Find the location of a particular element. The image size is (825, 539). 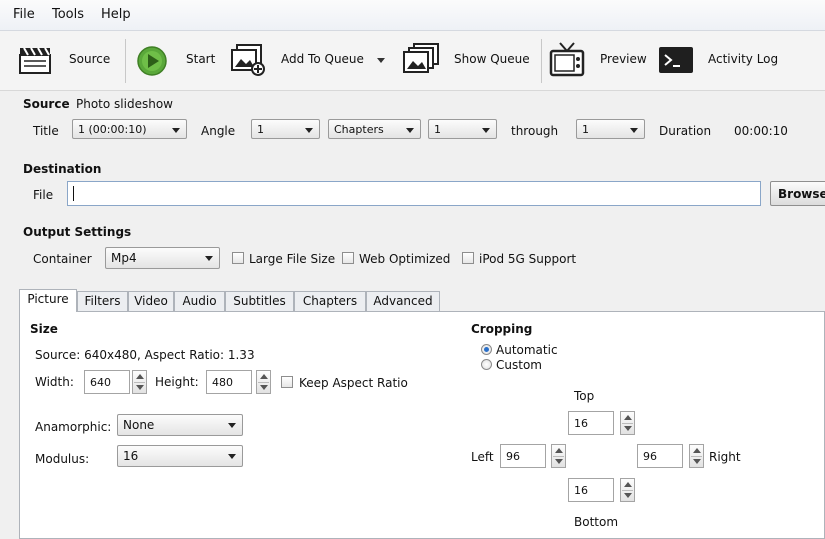

range-mode-value: Chapters is located at coordinates (359, 129).